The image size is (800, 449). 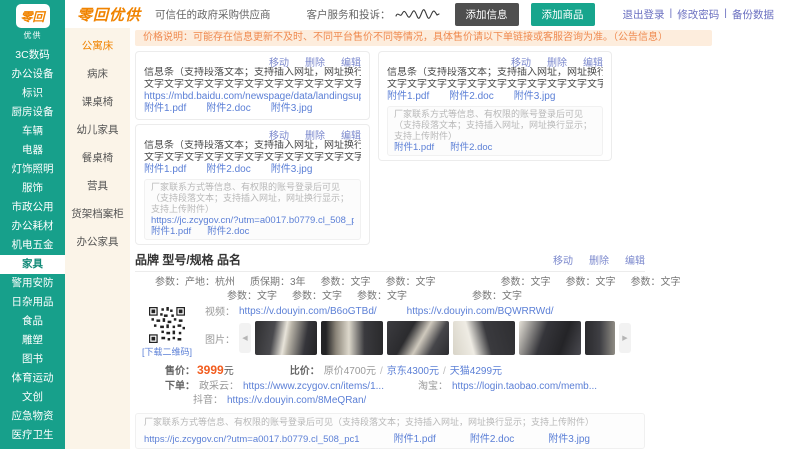 I want to click on qr-code-image, so click(x=167, y=325).